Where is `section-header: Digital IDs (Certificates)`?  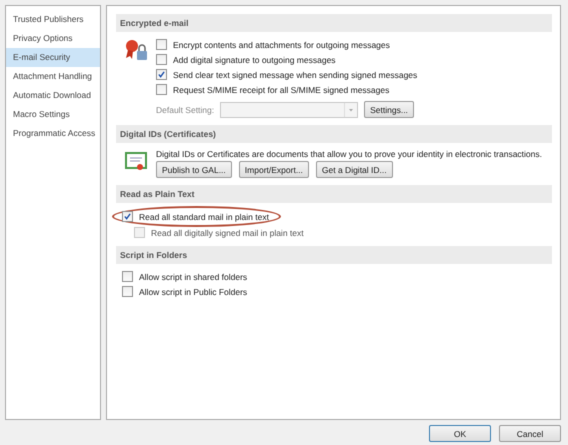 section-header: Digital IDs (Certificates) is located at coordinates (334, 134).